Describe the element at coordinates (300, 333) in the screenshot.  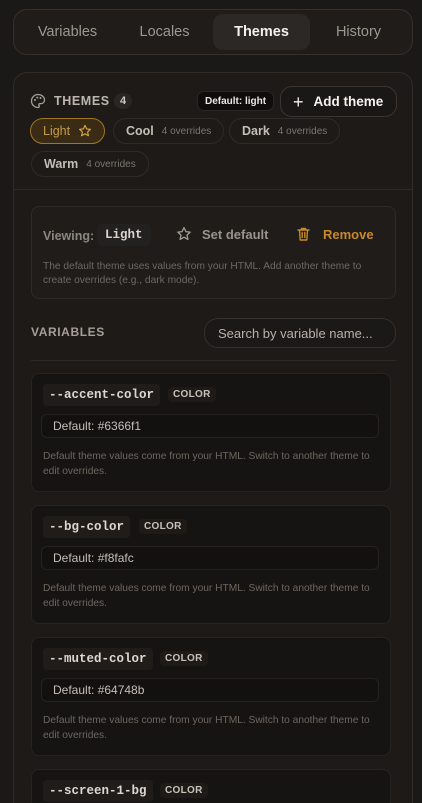
I see `variable-search-input` at that location.